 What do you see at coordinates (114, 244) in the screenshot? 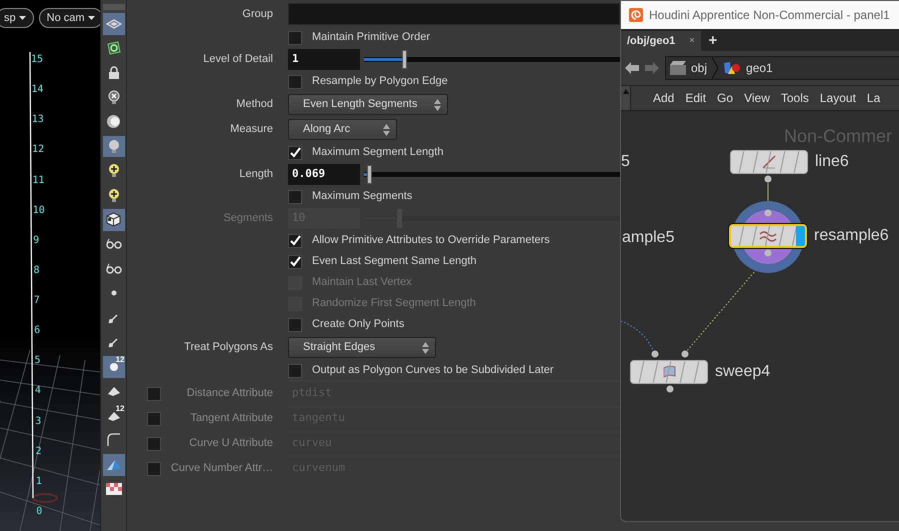
I see `glasses-icon` at bounding box center [114, 244].